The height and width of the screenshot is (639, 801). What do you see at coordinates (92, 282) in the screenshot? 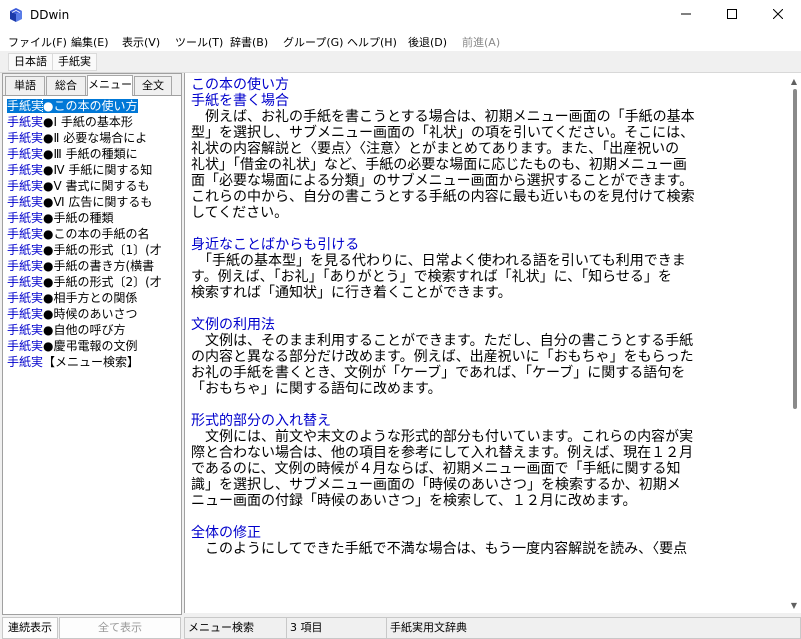
I see `list-item: 手紙実●手紙の形式〔2〕(才` at bounding box center [92, 282].